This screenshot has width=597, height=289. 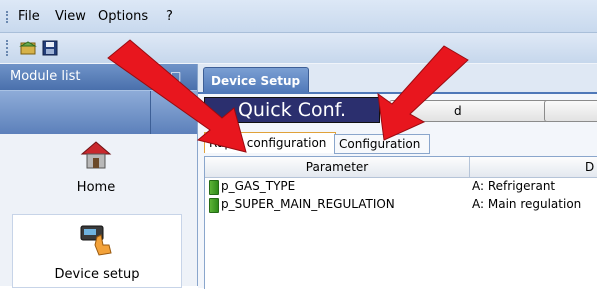 I want to click on module-device-setup-button: Device setup, so click(x=97, y=251).